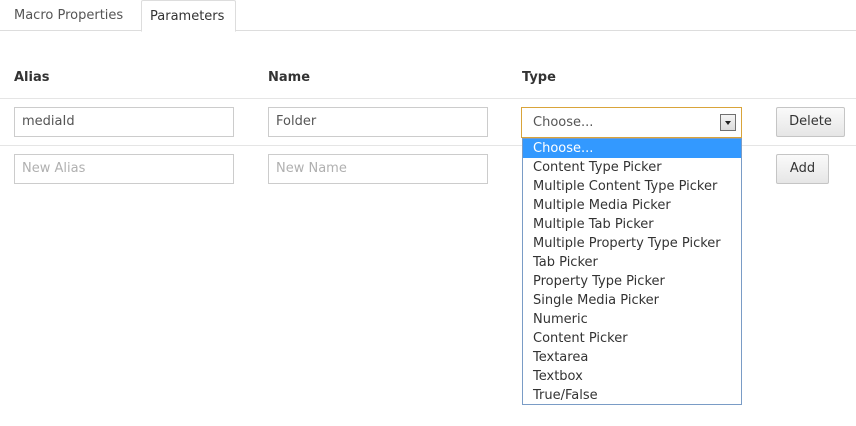  I want to click on tab-macro-properties: Macro Properties, so click(72, 15).